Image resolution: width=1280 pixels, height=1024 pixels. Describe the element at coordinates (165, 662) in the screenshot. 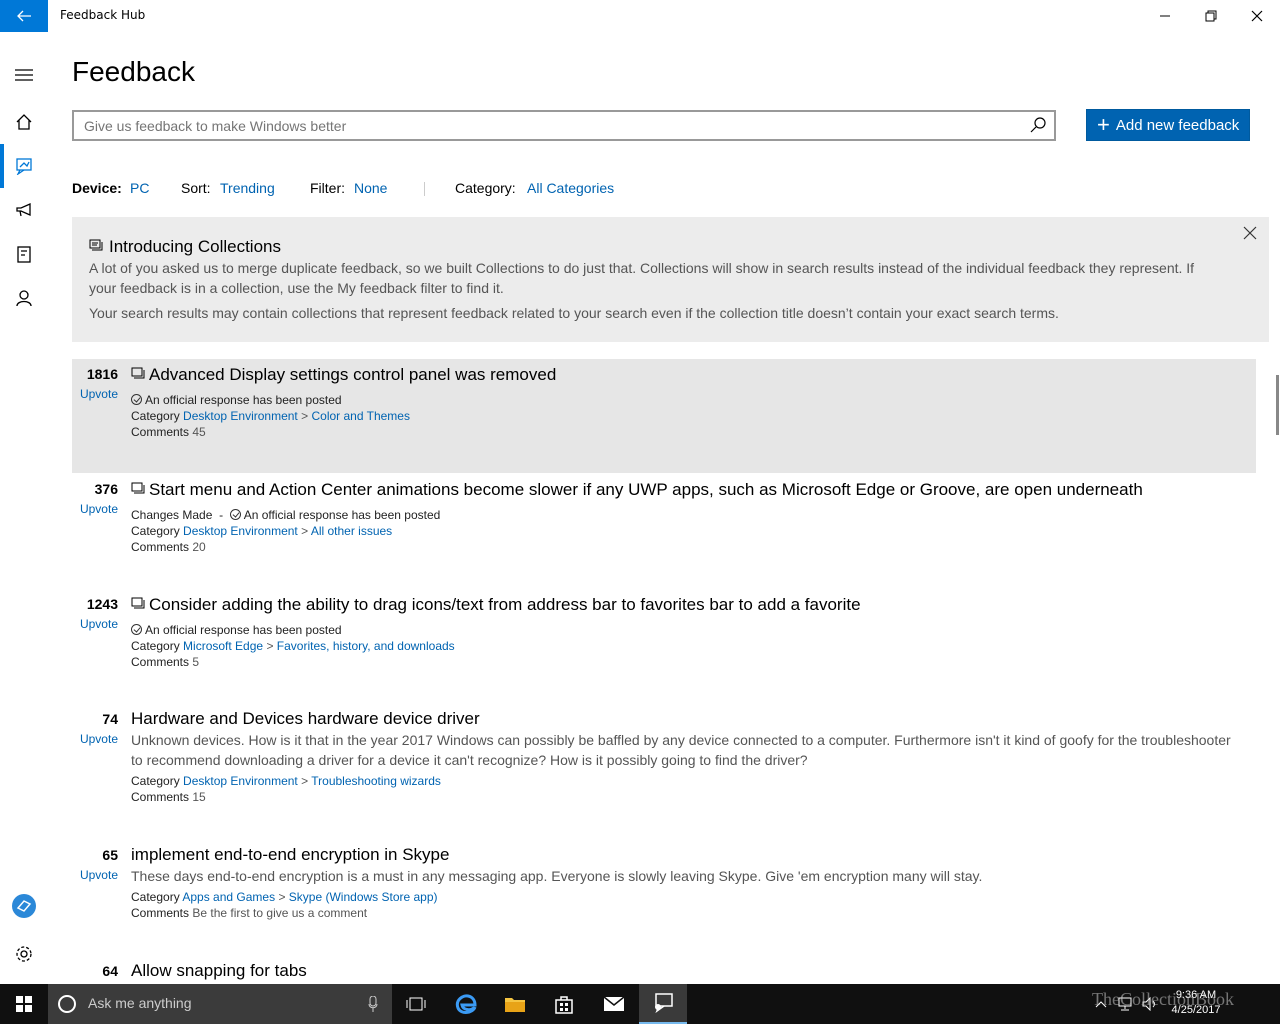

I see `feedback-comments: Comments 5` at that location.